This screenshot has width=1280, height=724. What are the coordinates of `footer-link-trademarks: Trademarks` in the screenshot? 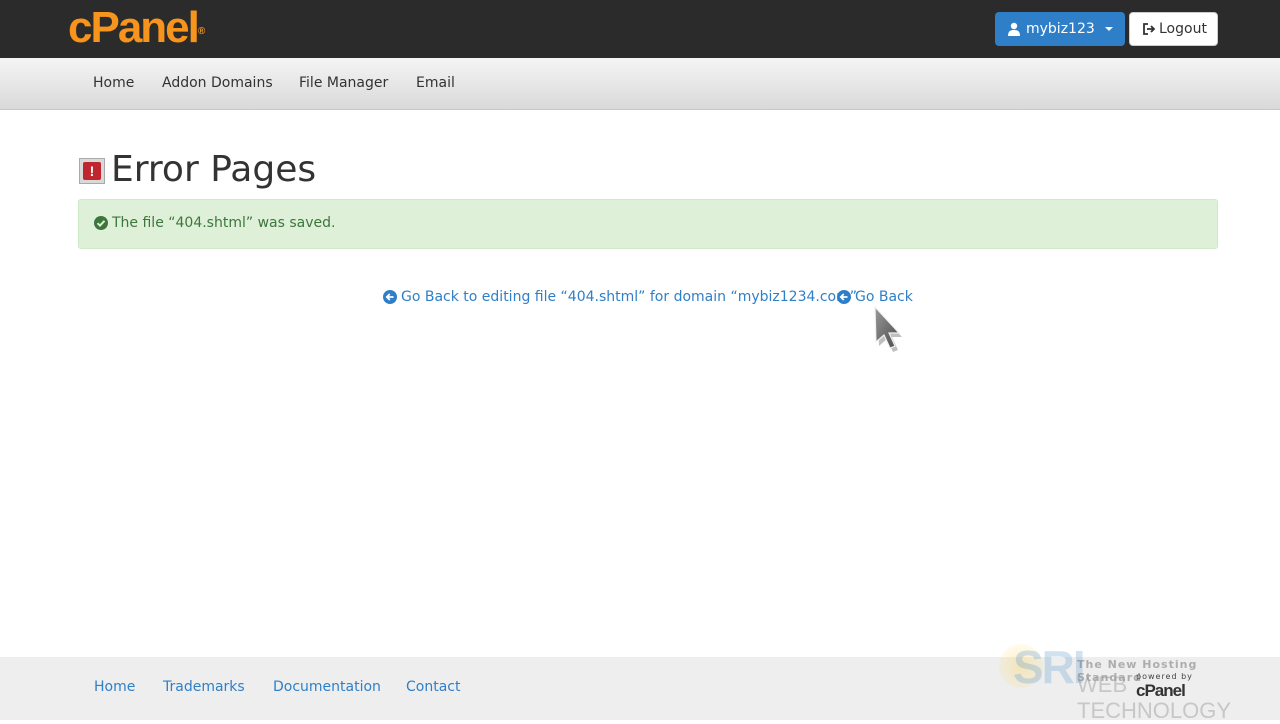 It's located at (204, 687).